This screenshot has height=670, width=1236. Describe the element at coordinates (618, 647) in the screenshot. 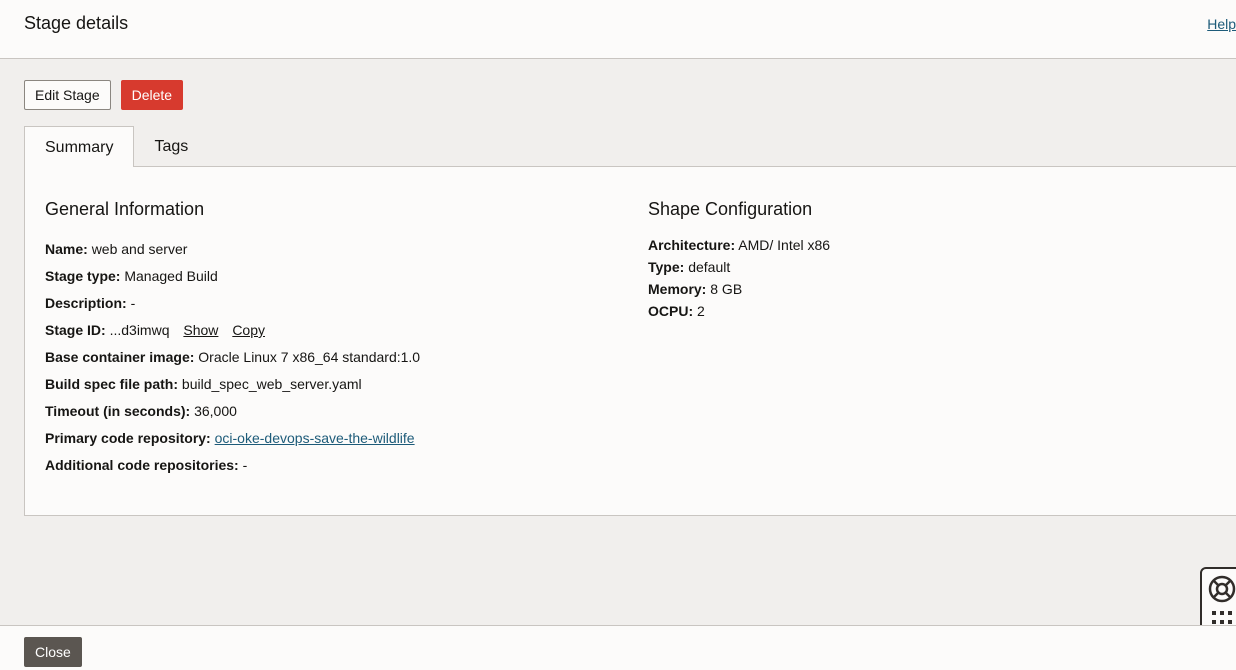

I see `page-footer: Close` at that location.